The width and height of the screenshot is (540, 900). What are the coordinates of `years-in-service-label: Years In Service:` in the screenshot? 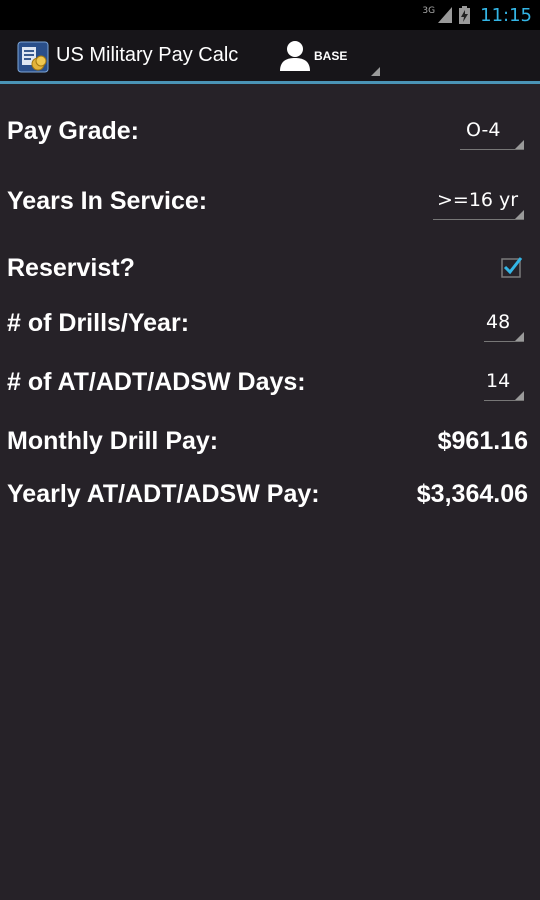 It's located at (107, 201).